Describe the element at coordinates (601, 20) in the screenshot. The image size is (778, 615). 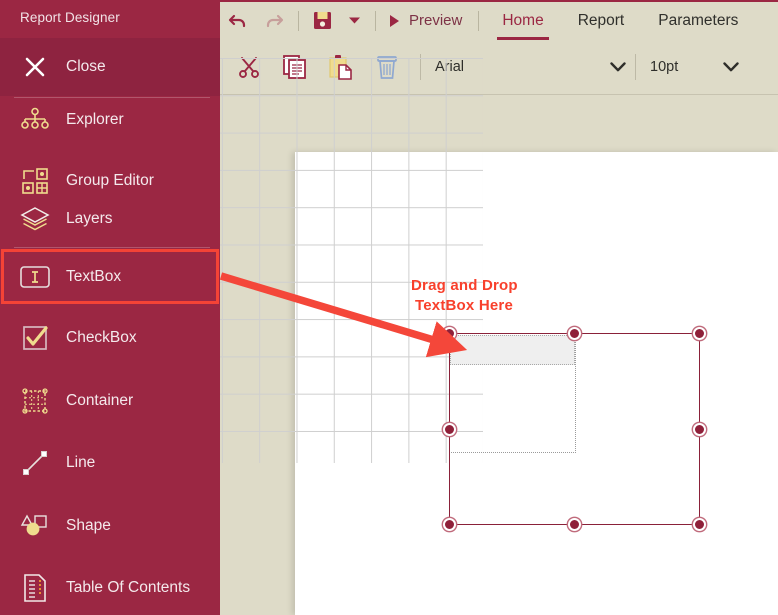
I see `tab-report: Report` at that location.